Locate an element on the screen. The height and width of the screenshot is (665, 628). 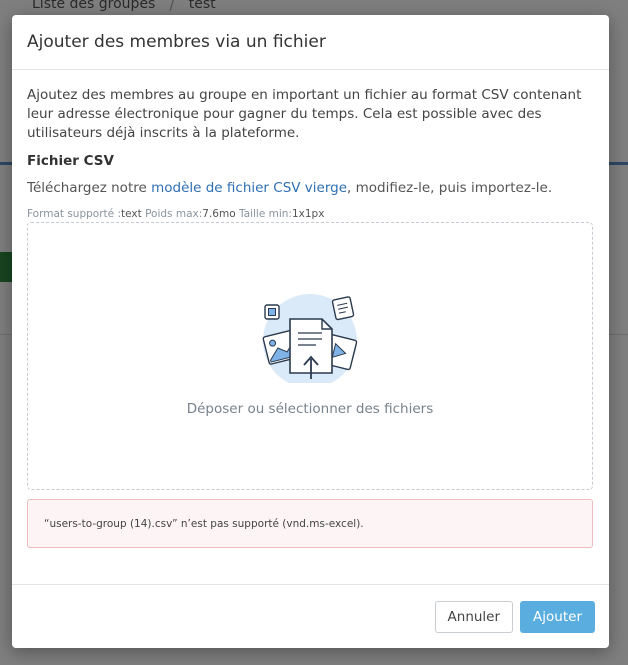
format-label: Format supporté : is located at coordinates (74, 214).